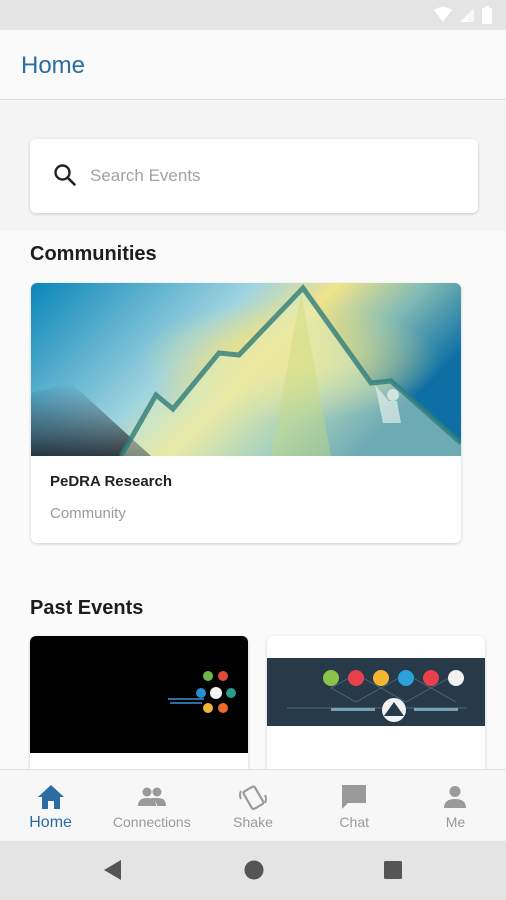 The height and width of the screenshot is (900, 506). I want to click on people-icon, so click(151, 796).